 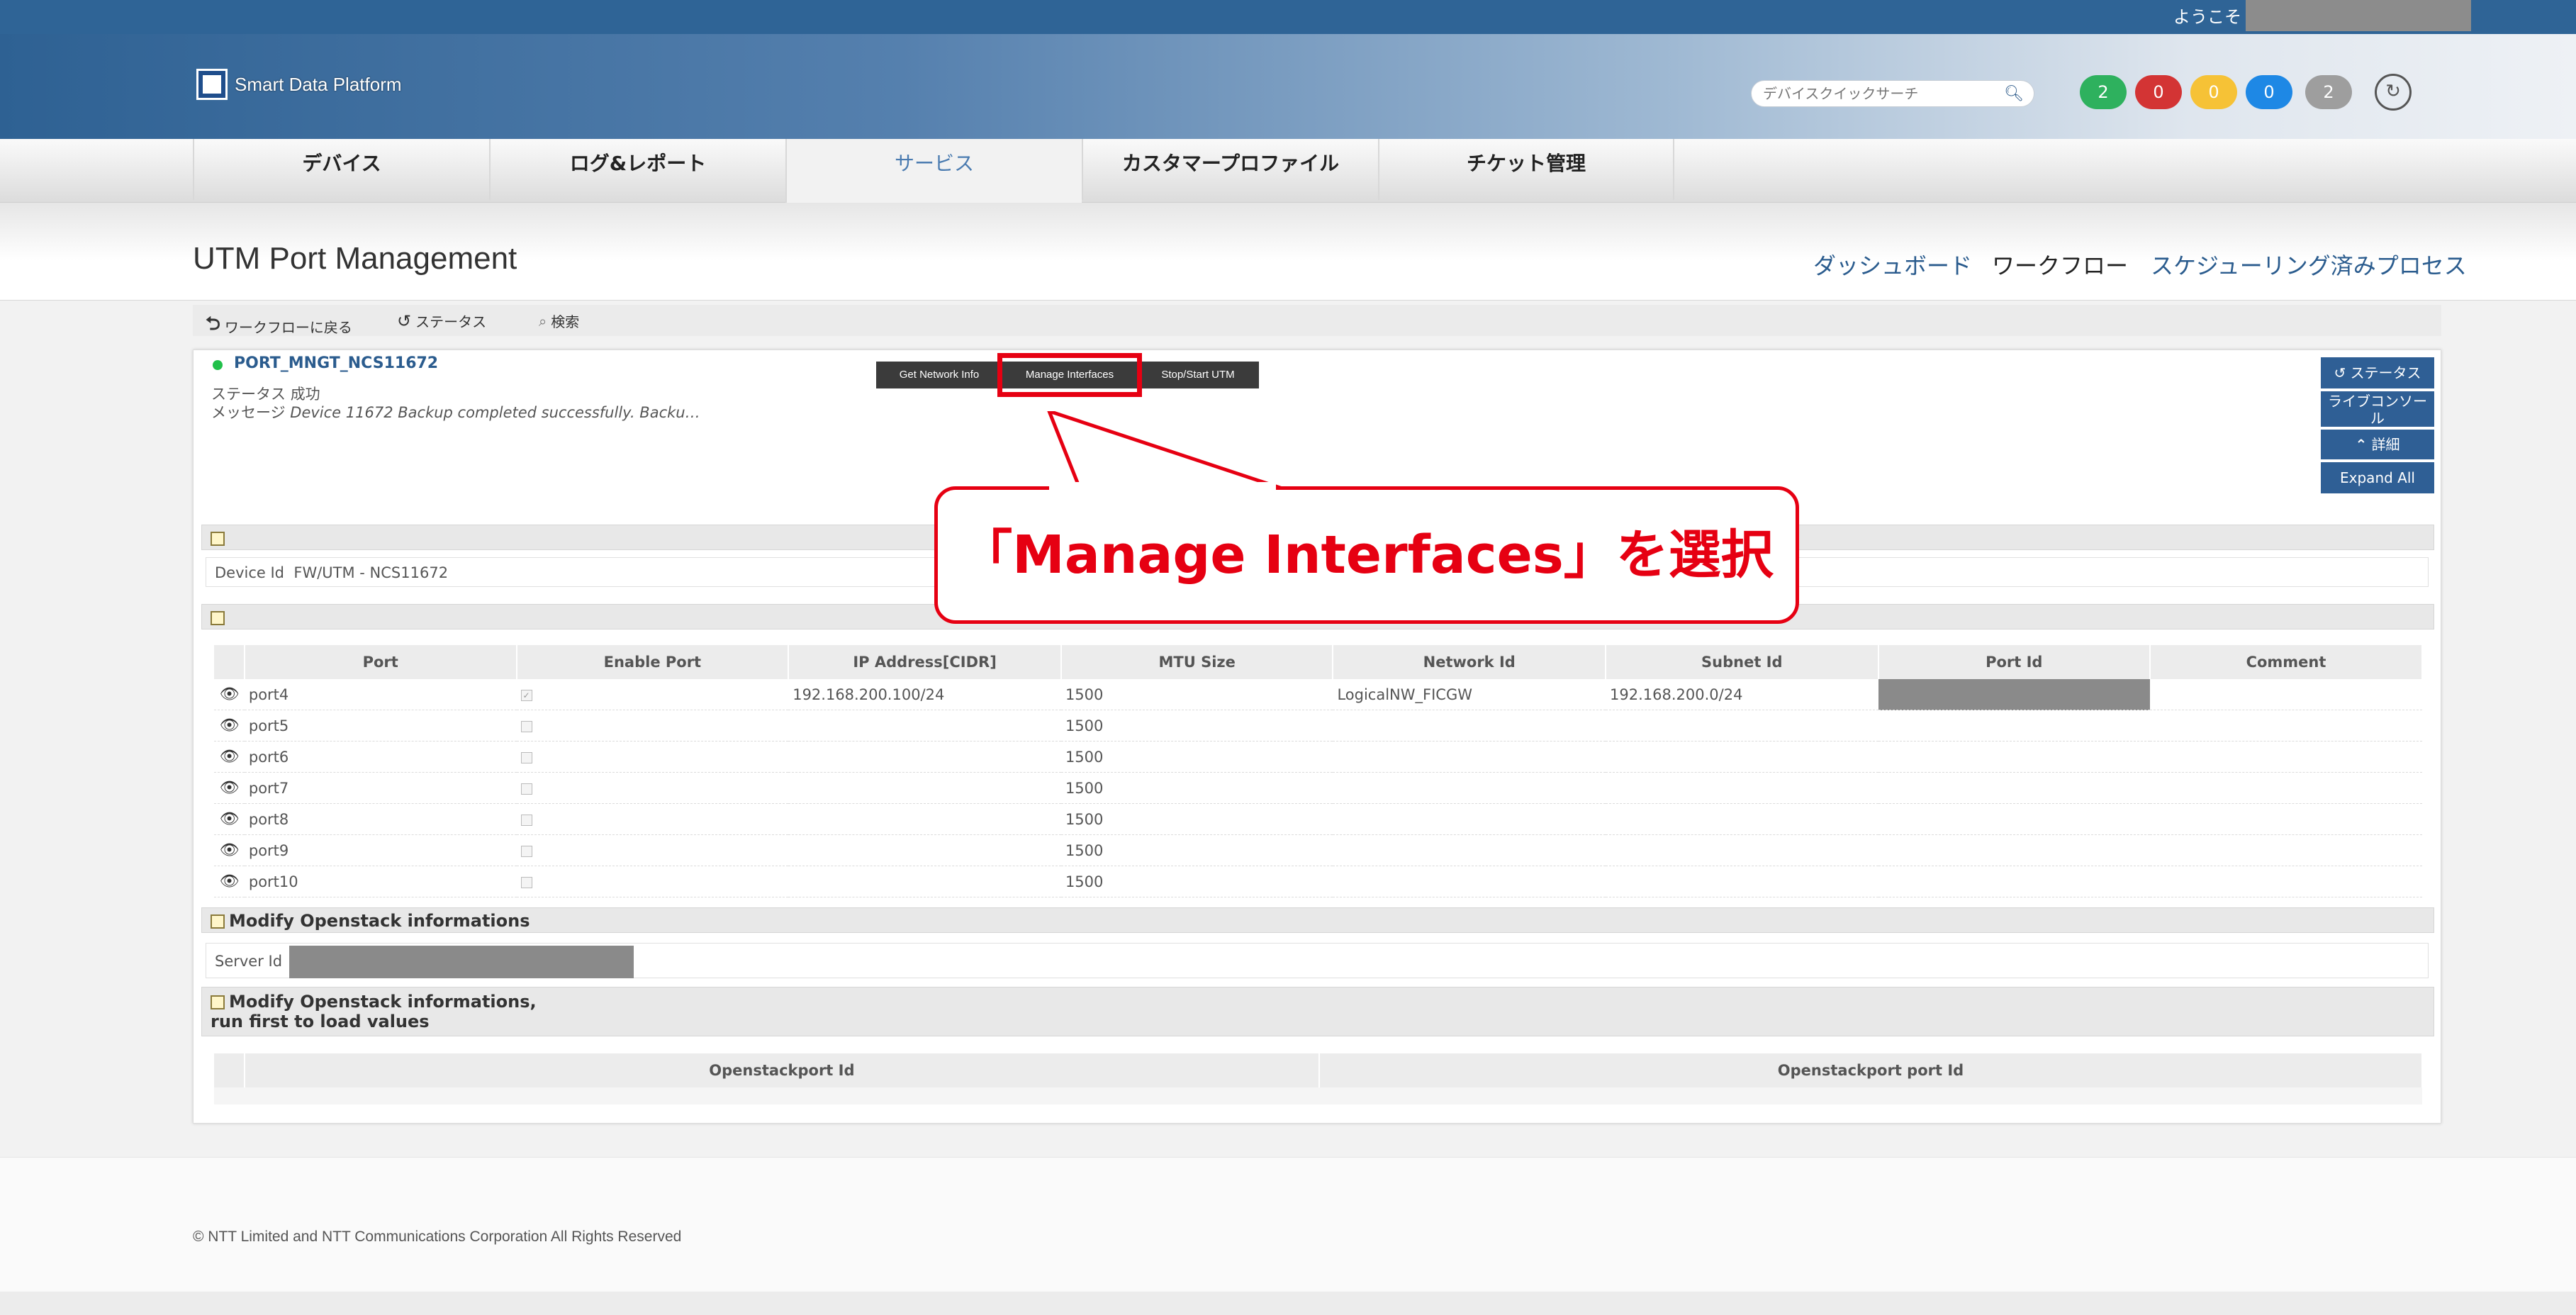 I want to click on scheduled-process-link: スケジューリング済みプロセス, so click(x=2309, y=264).